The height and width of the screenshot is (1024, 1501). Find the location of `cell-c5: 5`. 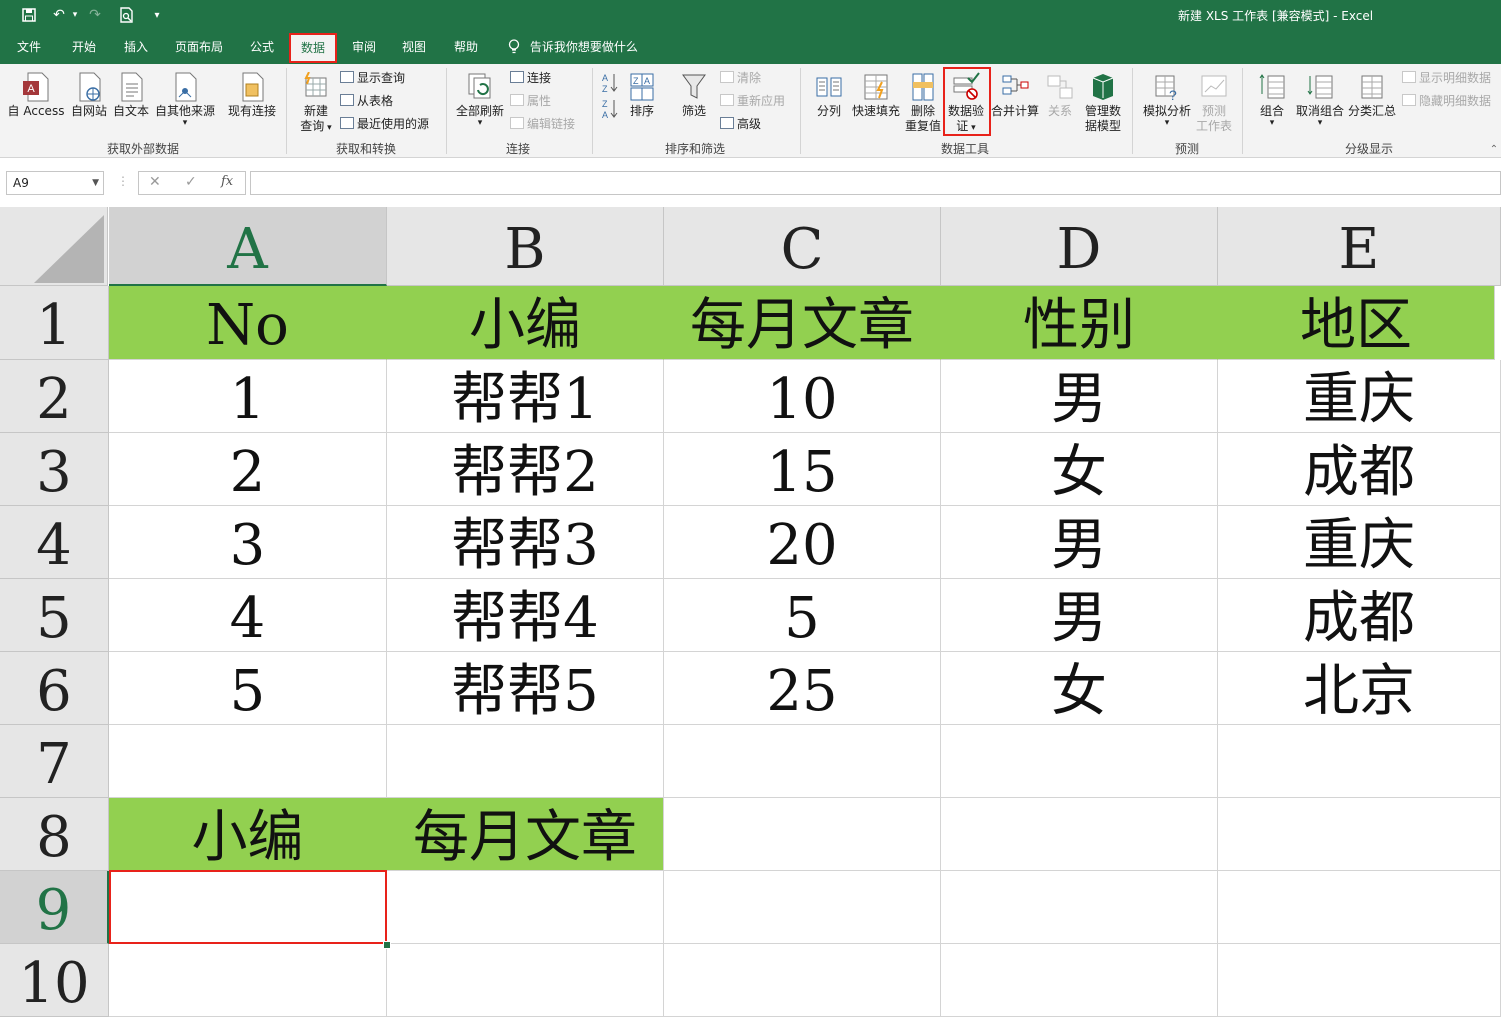

cell-c5: 5 is located at coordinates (802, 615).